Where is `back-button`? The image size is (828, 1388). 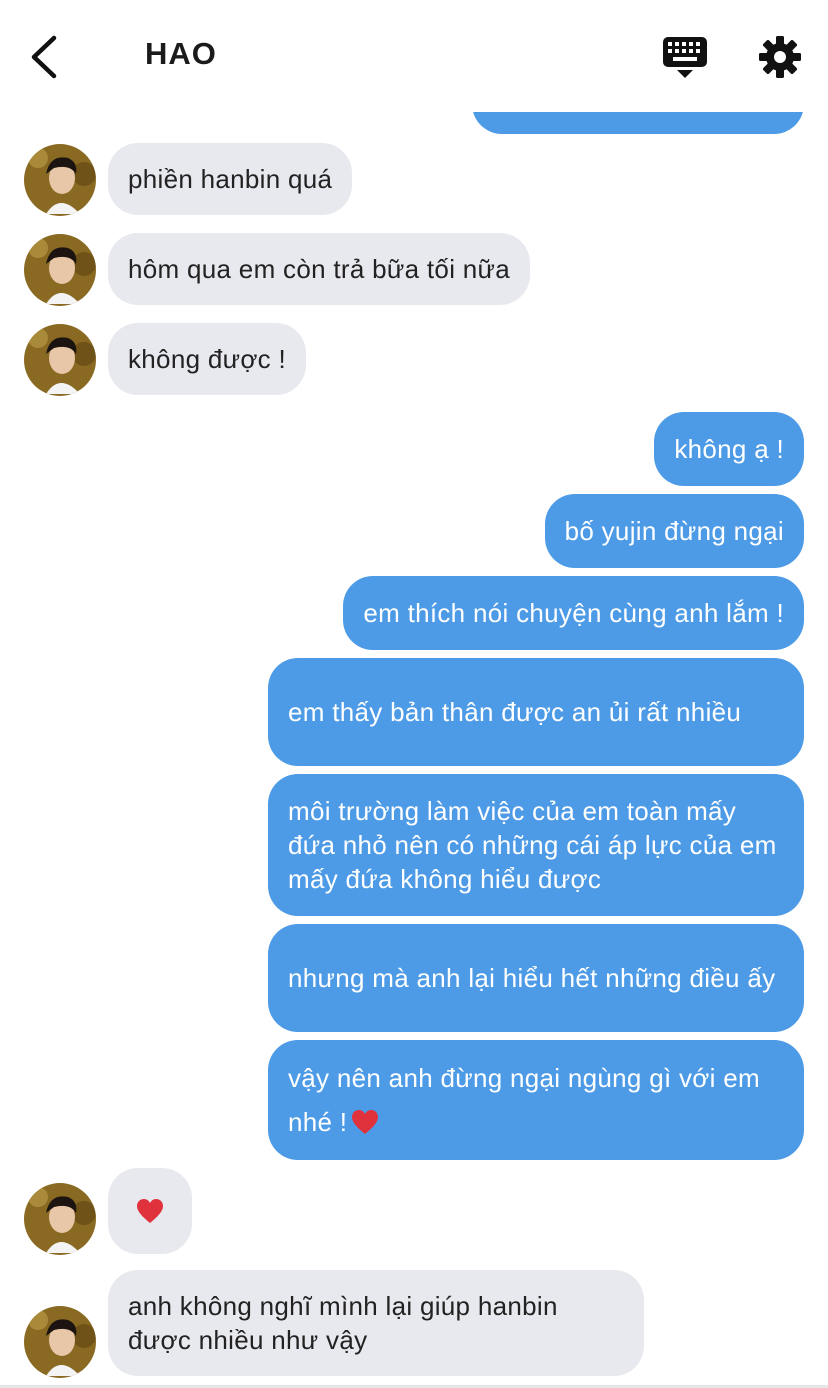 back-button is located at coordinates (46, 56).